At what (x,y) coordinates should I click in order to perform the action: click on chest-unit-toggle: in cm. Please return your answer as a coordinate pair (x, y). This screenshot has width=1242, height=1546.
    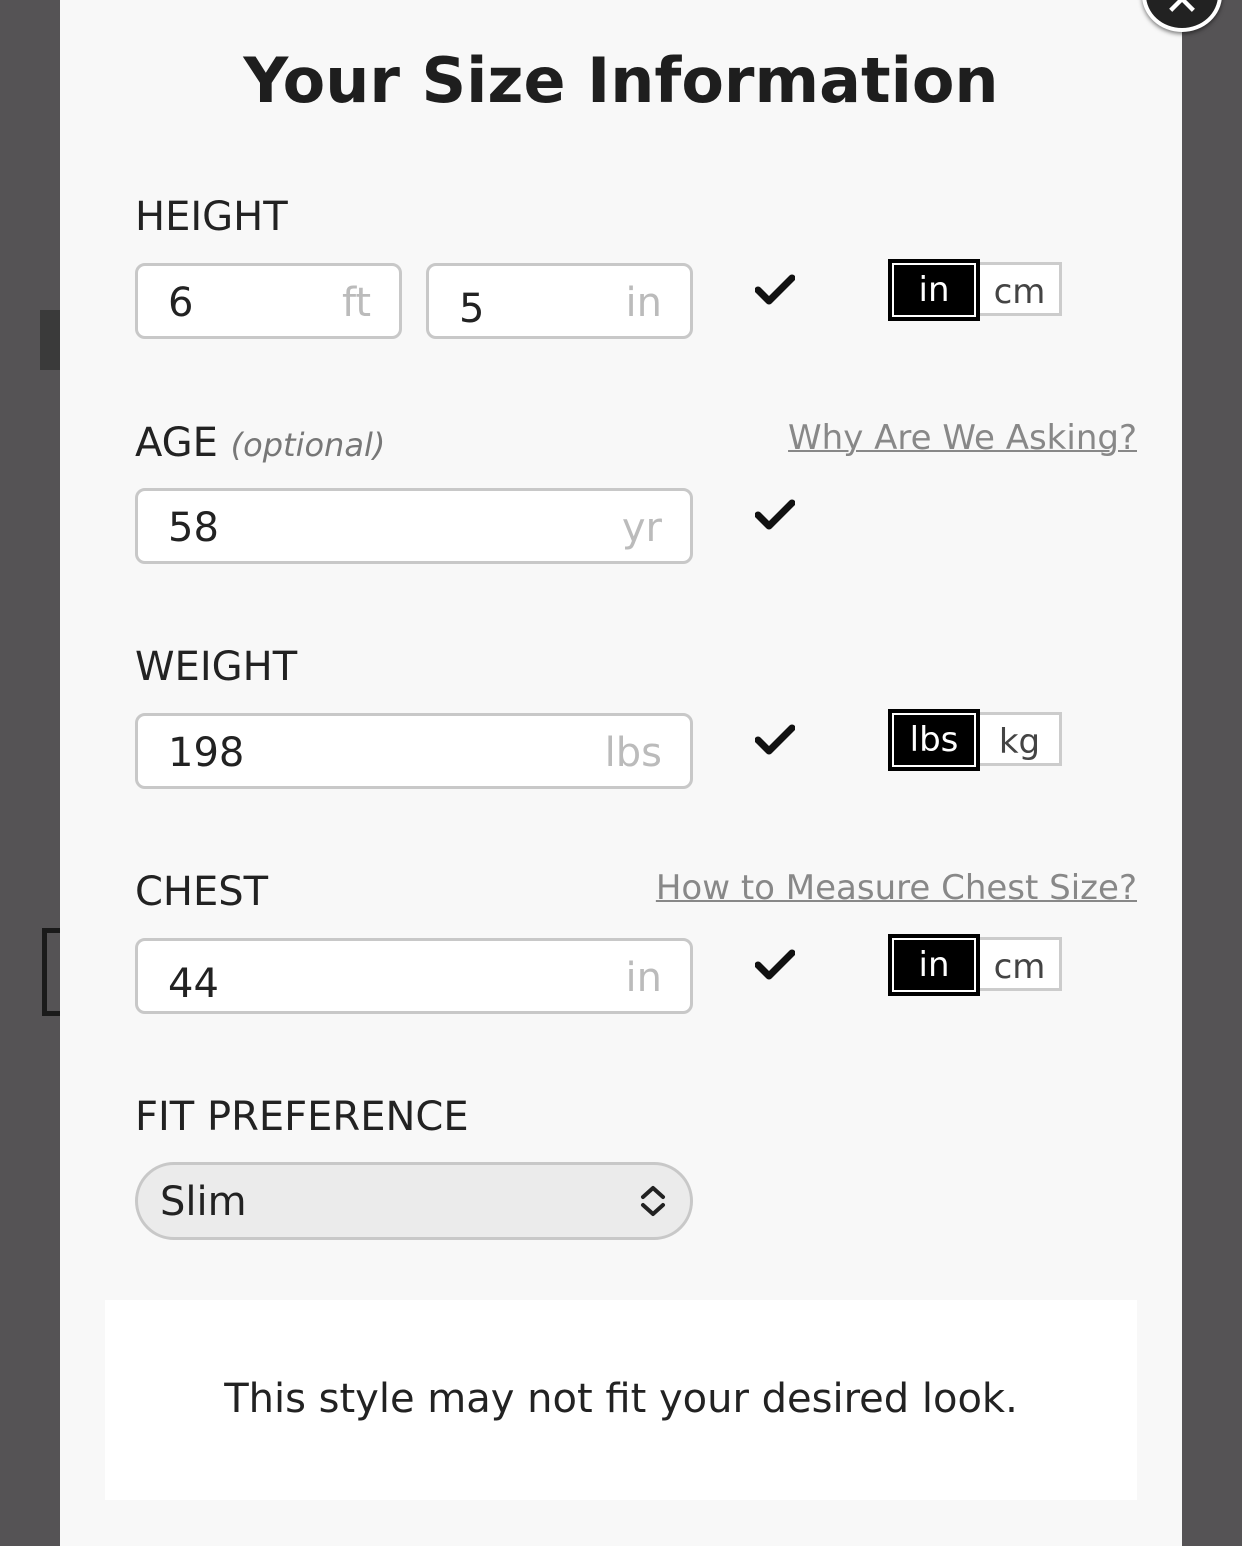
    Looking at the image, I should click on (975, 965).